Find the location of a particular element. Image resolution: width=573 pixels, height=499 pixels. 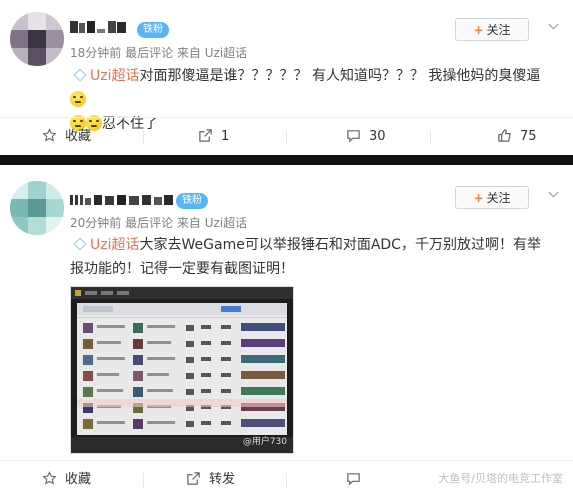

post-meta: 20分钟前 最后评论 来自 Uzi超话 is located at coordinates (159, 223).